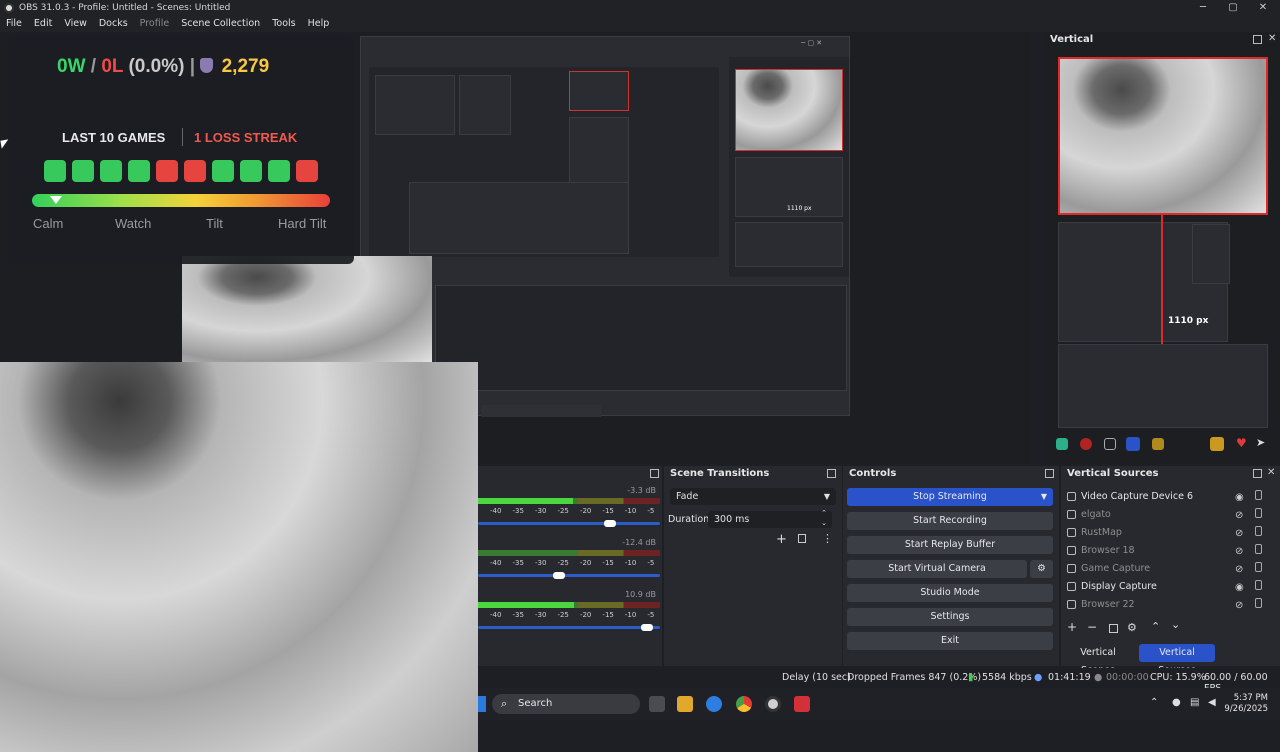 This screenshot has height=752, width=1280. I want to click on menu-view: View, so click(75, 23).